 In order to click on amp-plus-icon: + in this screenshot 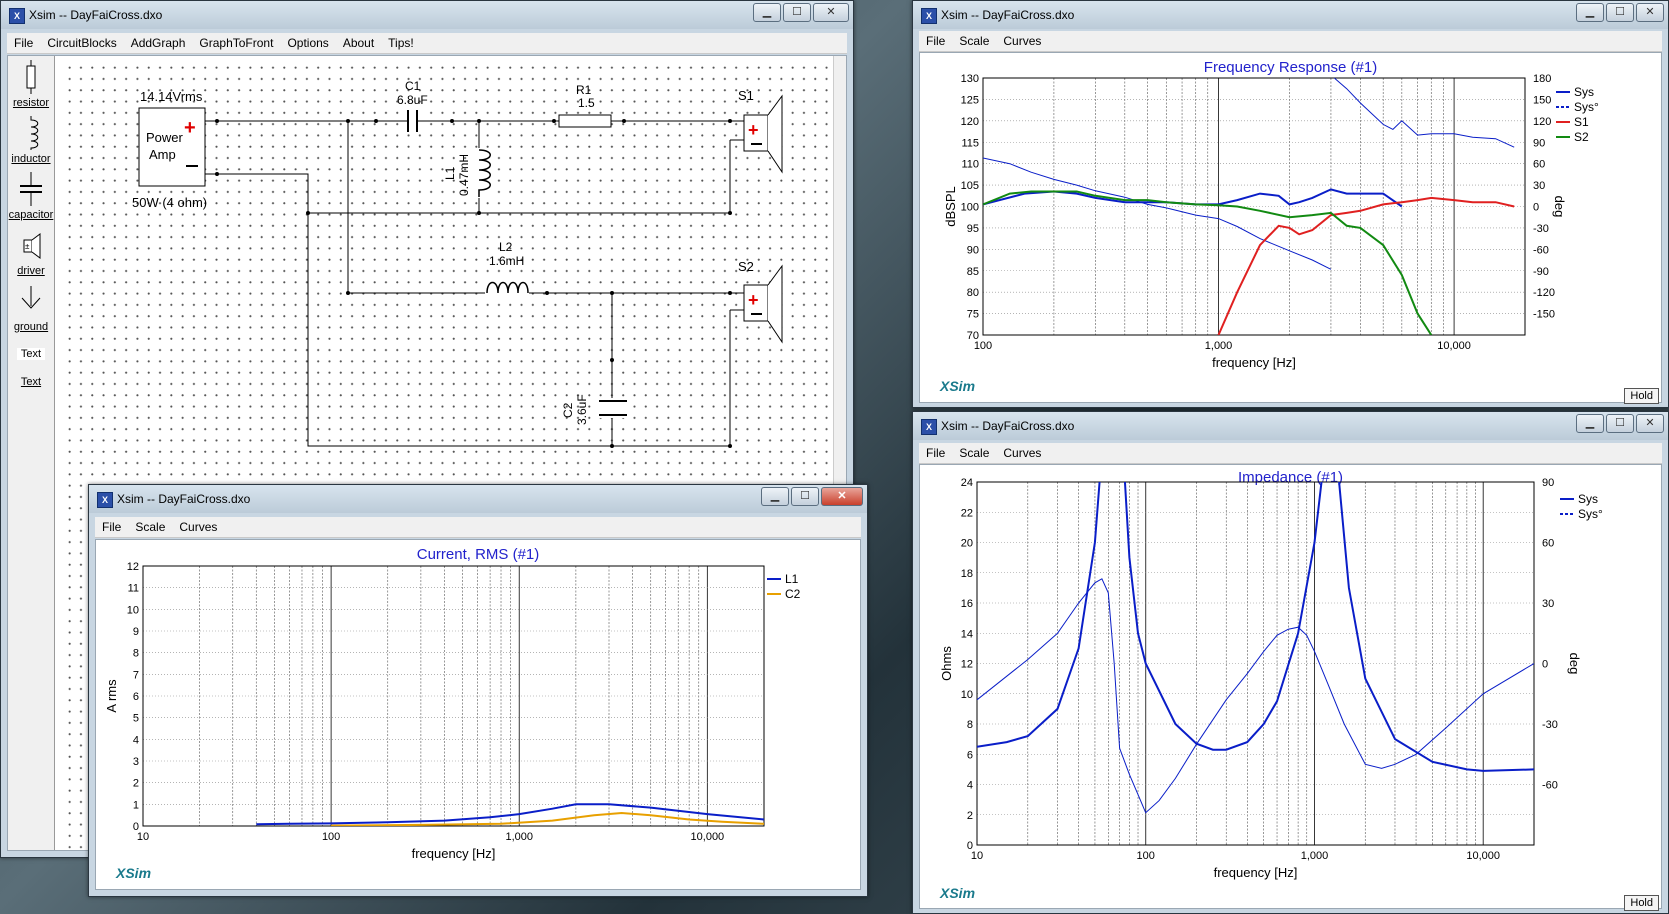, I will do `click(190, 128)`.